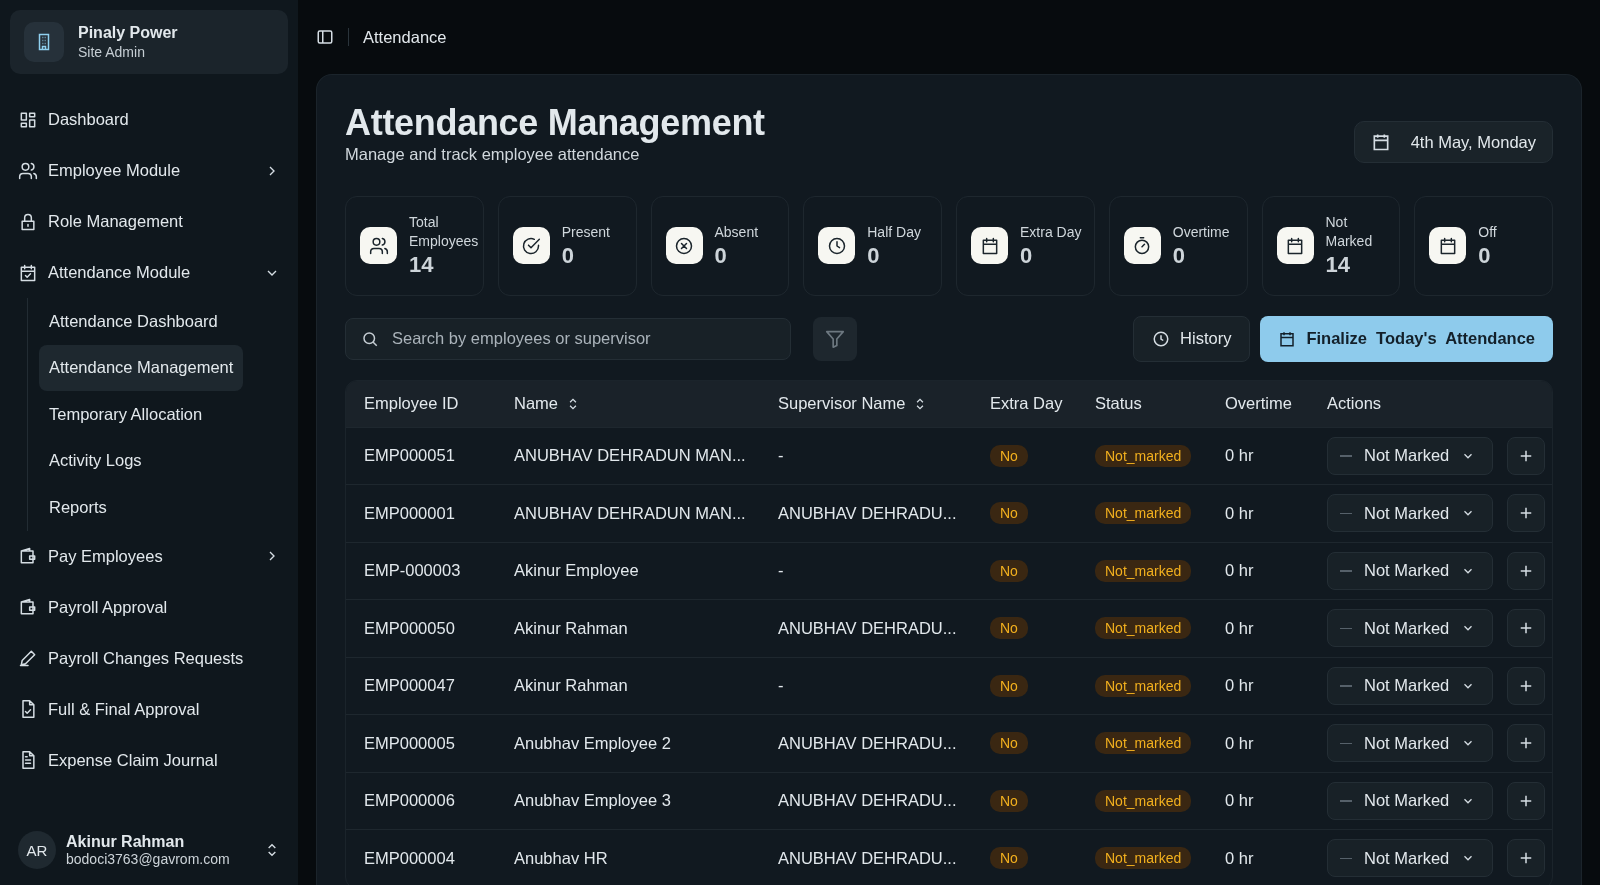  What do you see at coordinates (571, 686) in the screenshot?
I see `table-cell: Akinur Rahman` at bounding box center [571, 686].